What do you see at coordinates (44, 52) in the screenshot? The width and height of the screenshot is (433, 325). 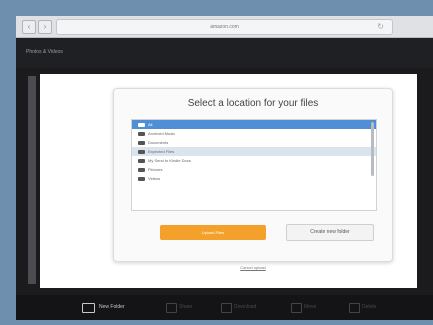 I see `app-title: Photos & Videos` at bounding box center [44, 52].